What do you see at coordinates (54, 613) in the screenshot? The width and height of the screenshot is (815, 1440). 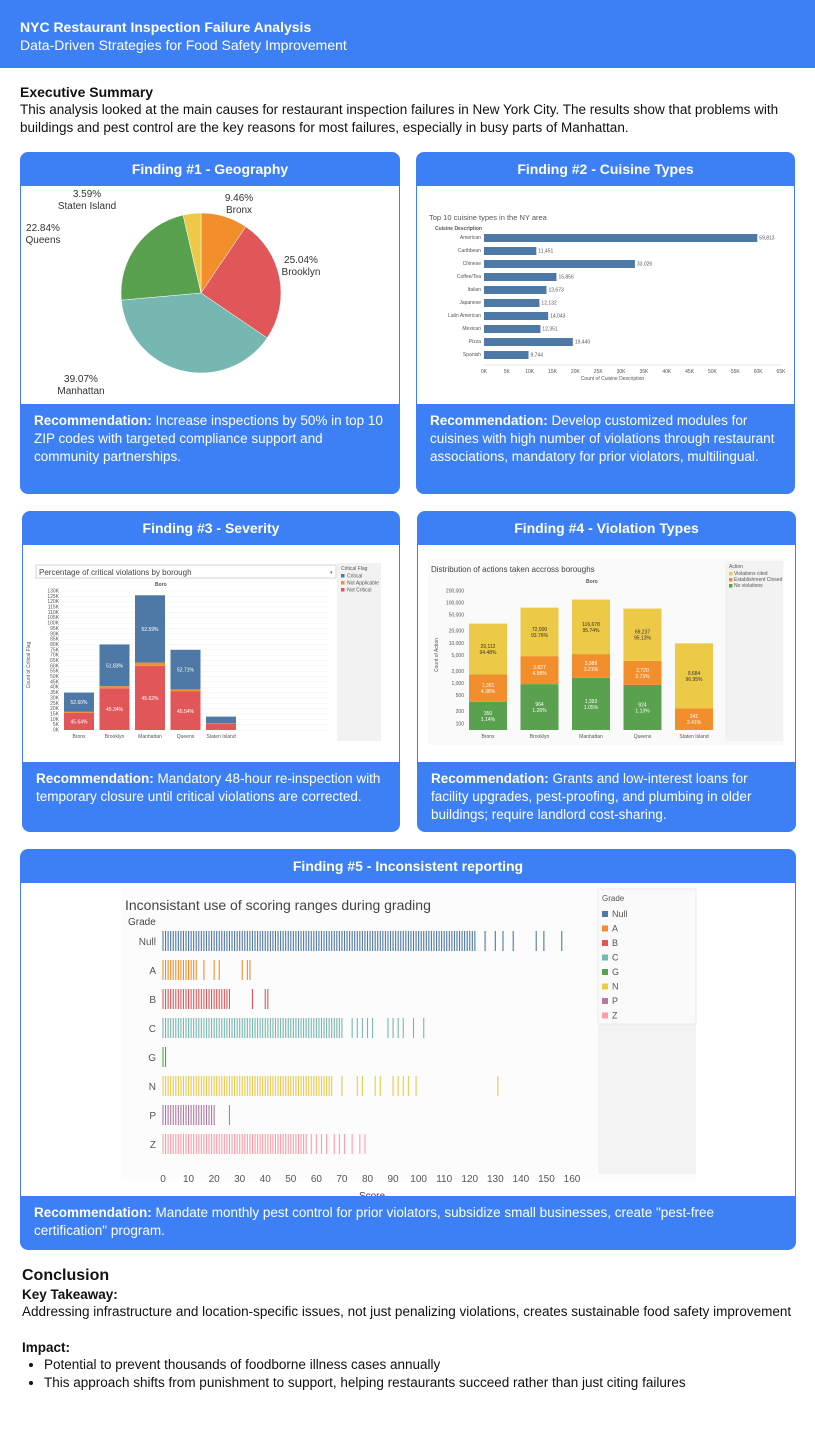 I see `severity-y-tick: 110K` at bounding box center [54, 613].